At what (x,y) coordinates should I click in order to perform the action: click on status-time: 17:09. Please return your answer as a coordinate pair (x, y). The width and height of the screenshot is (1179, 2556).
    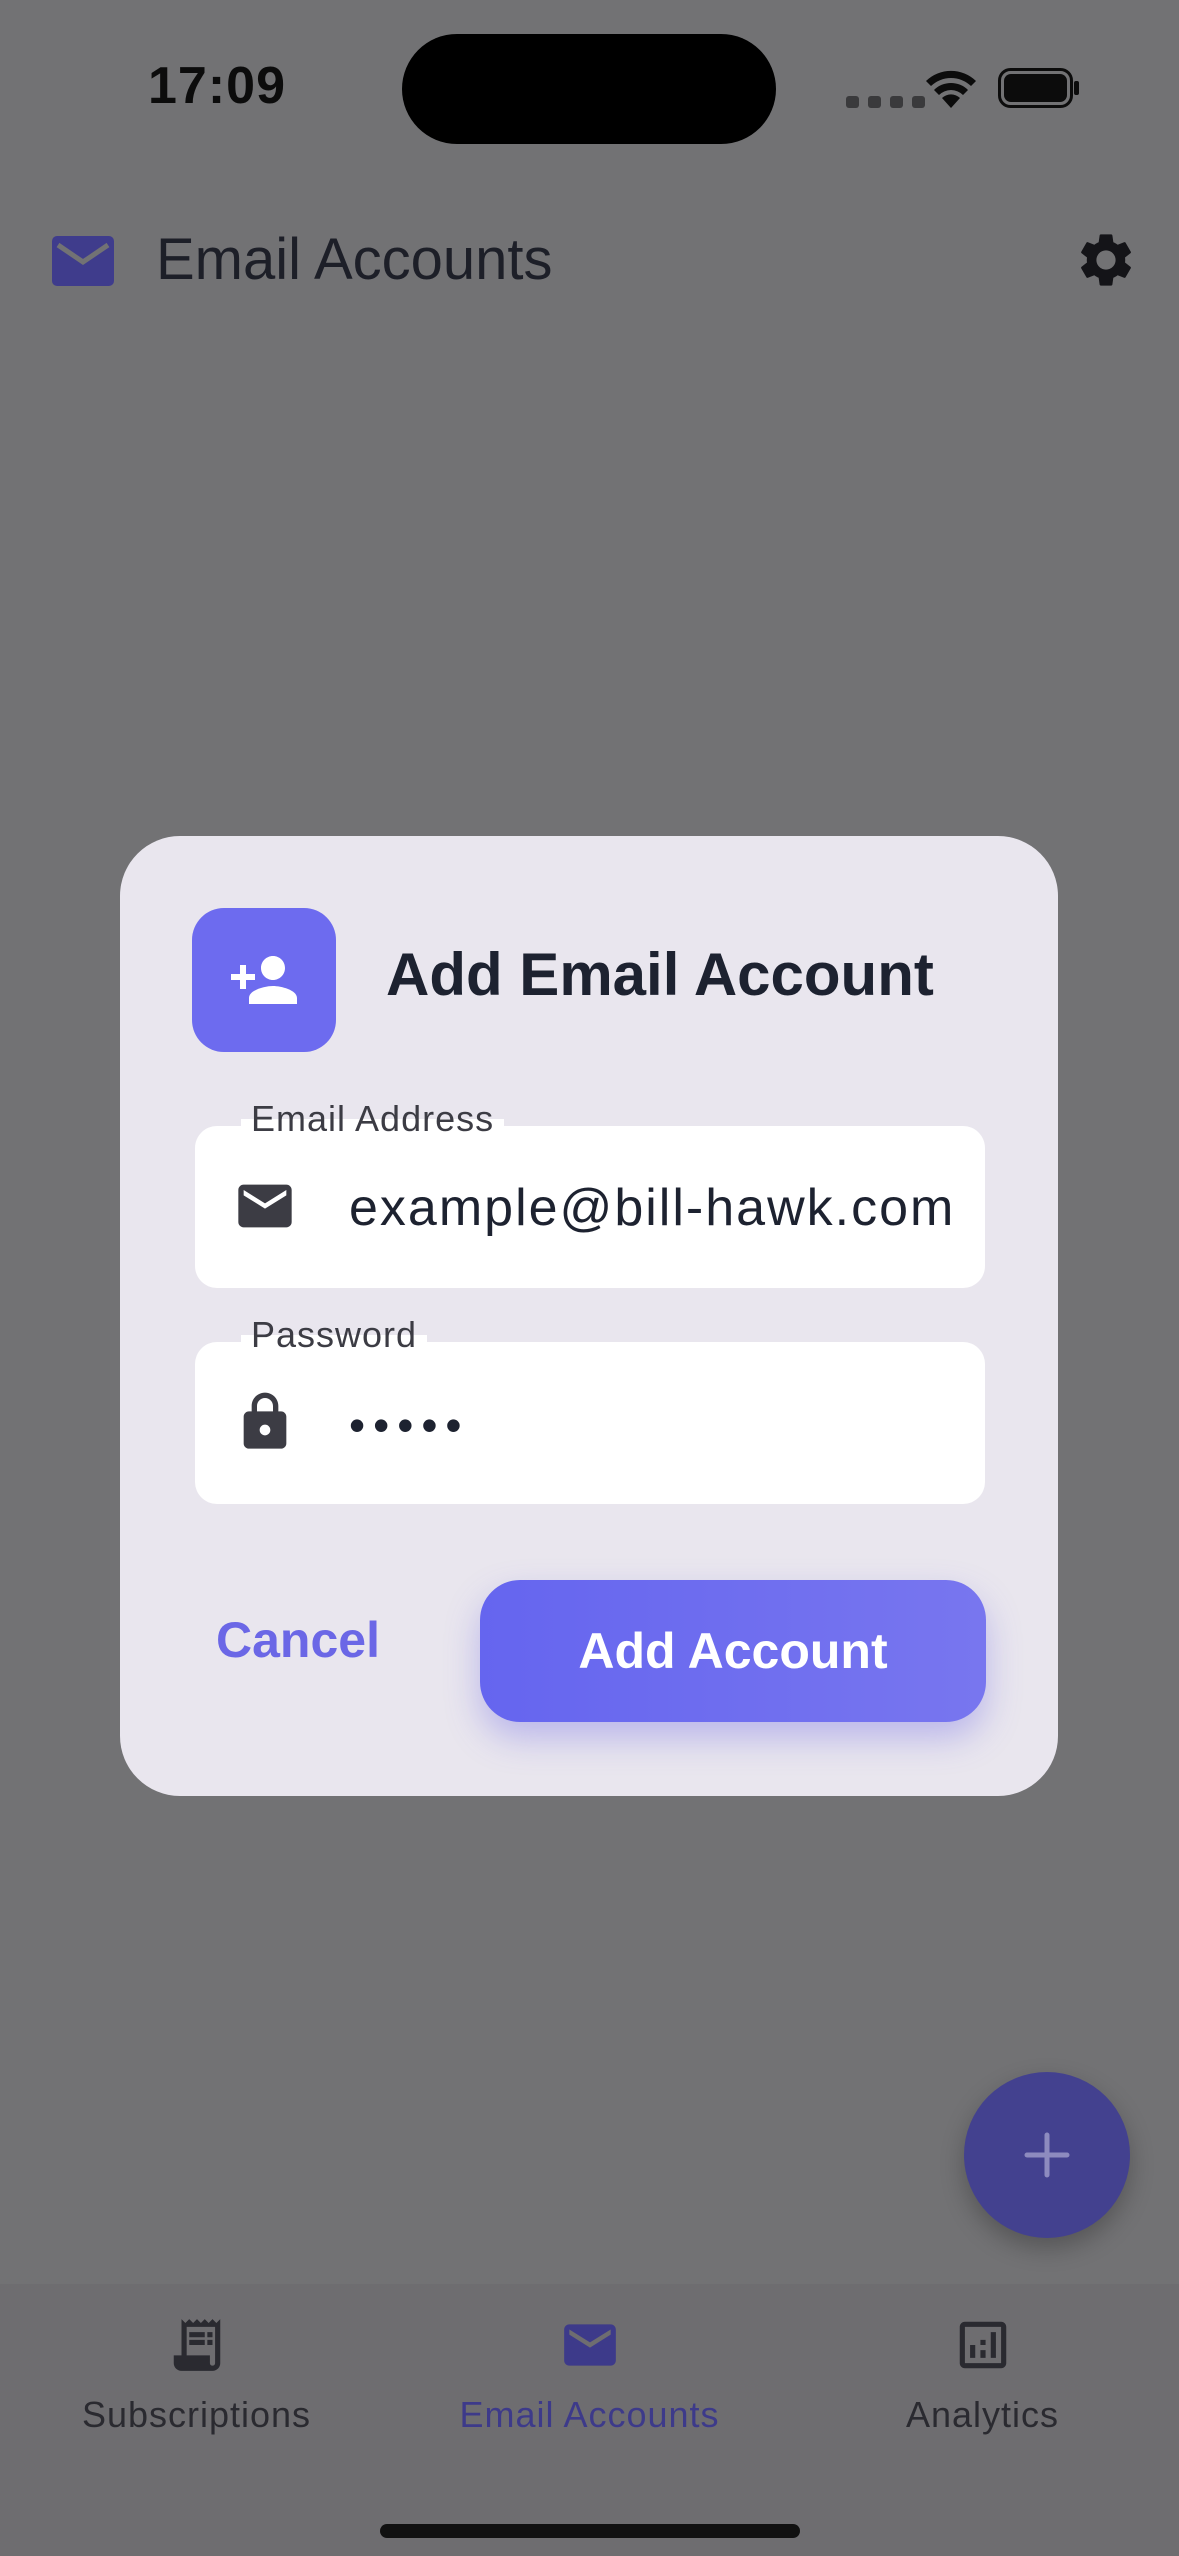
    Looking at the image, I should click on (217, 86).